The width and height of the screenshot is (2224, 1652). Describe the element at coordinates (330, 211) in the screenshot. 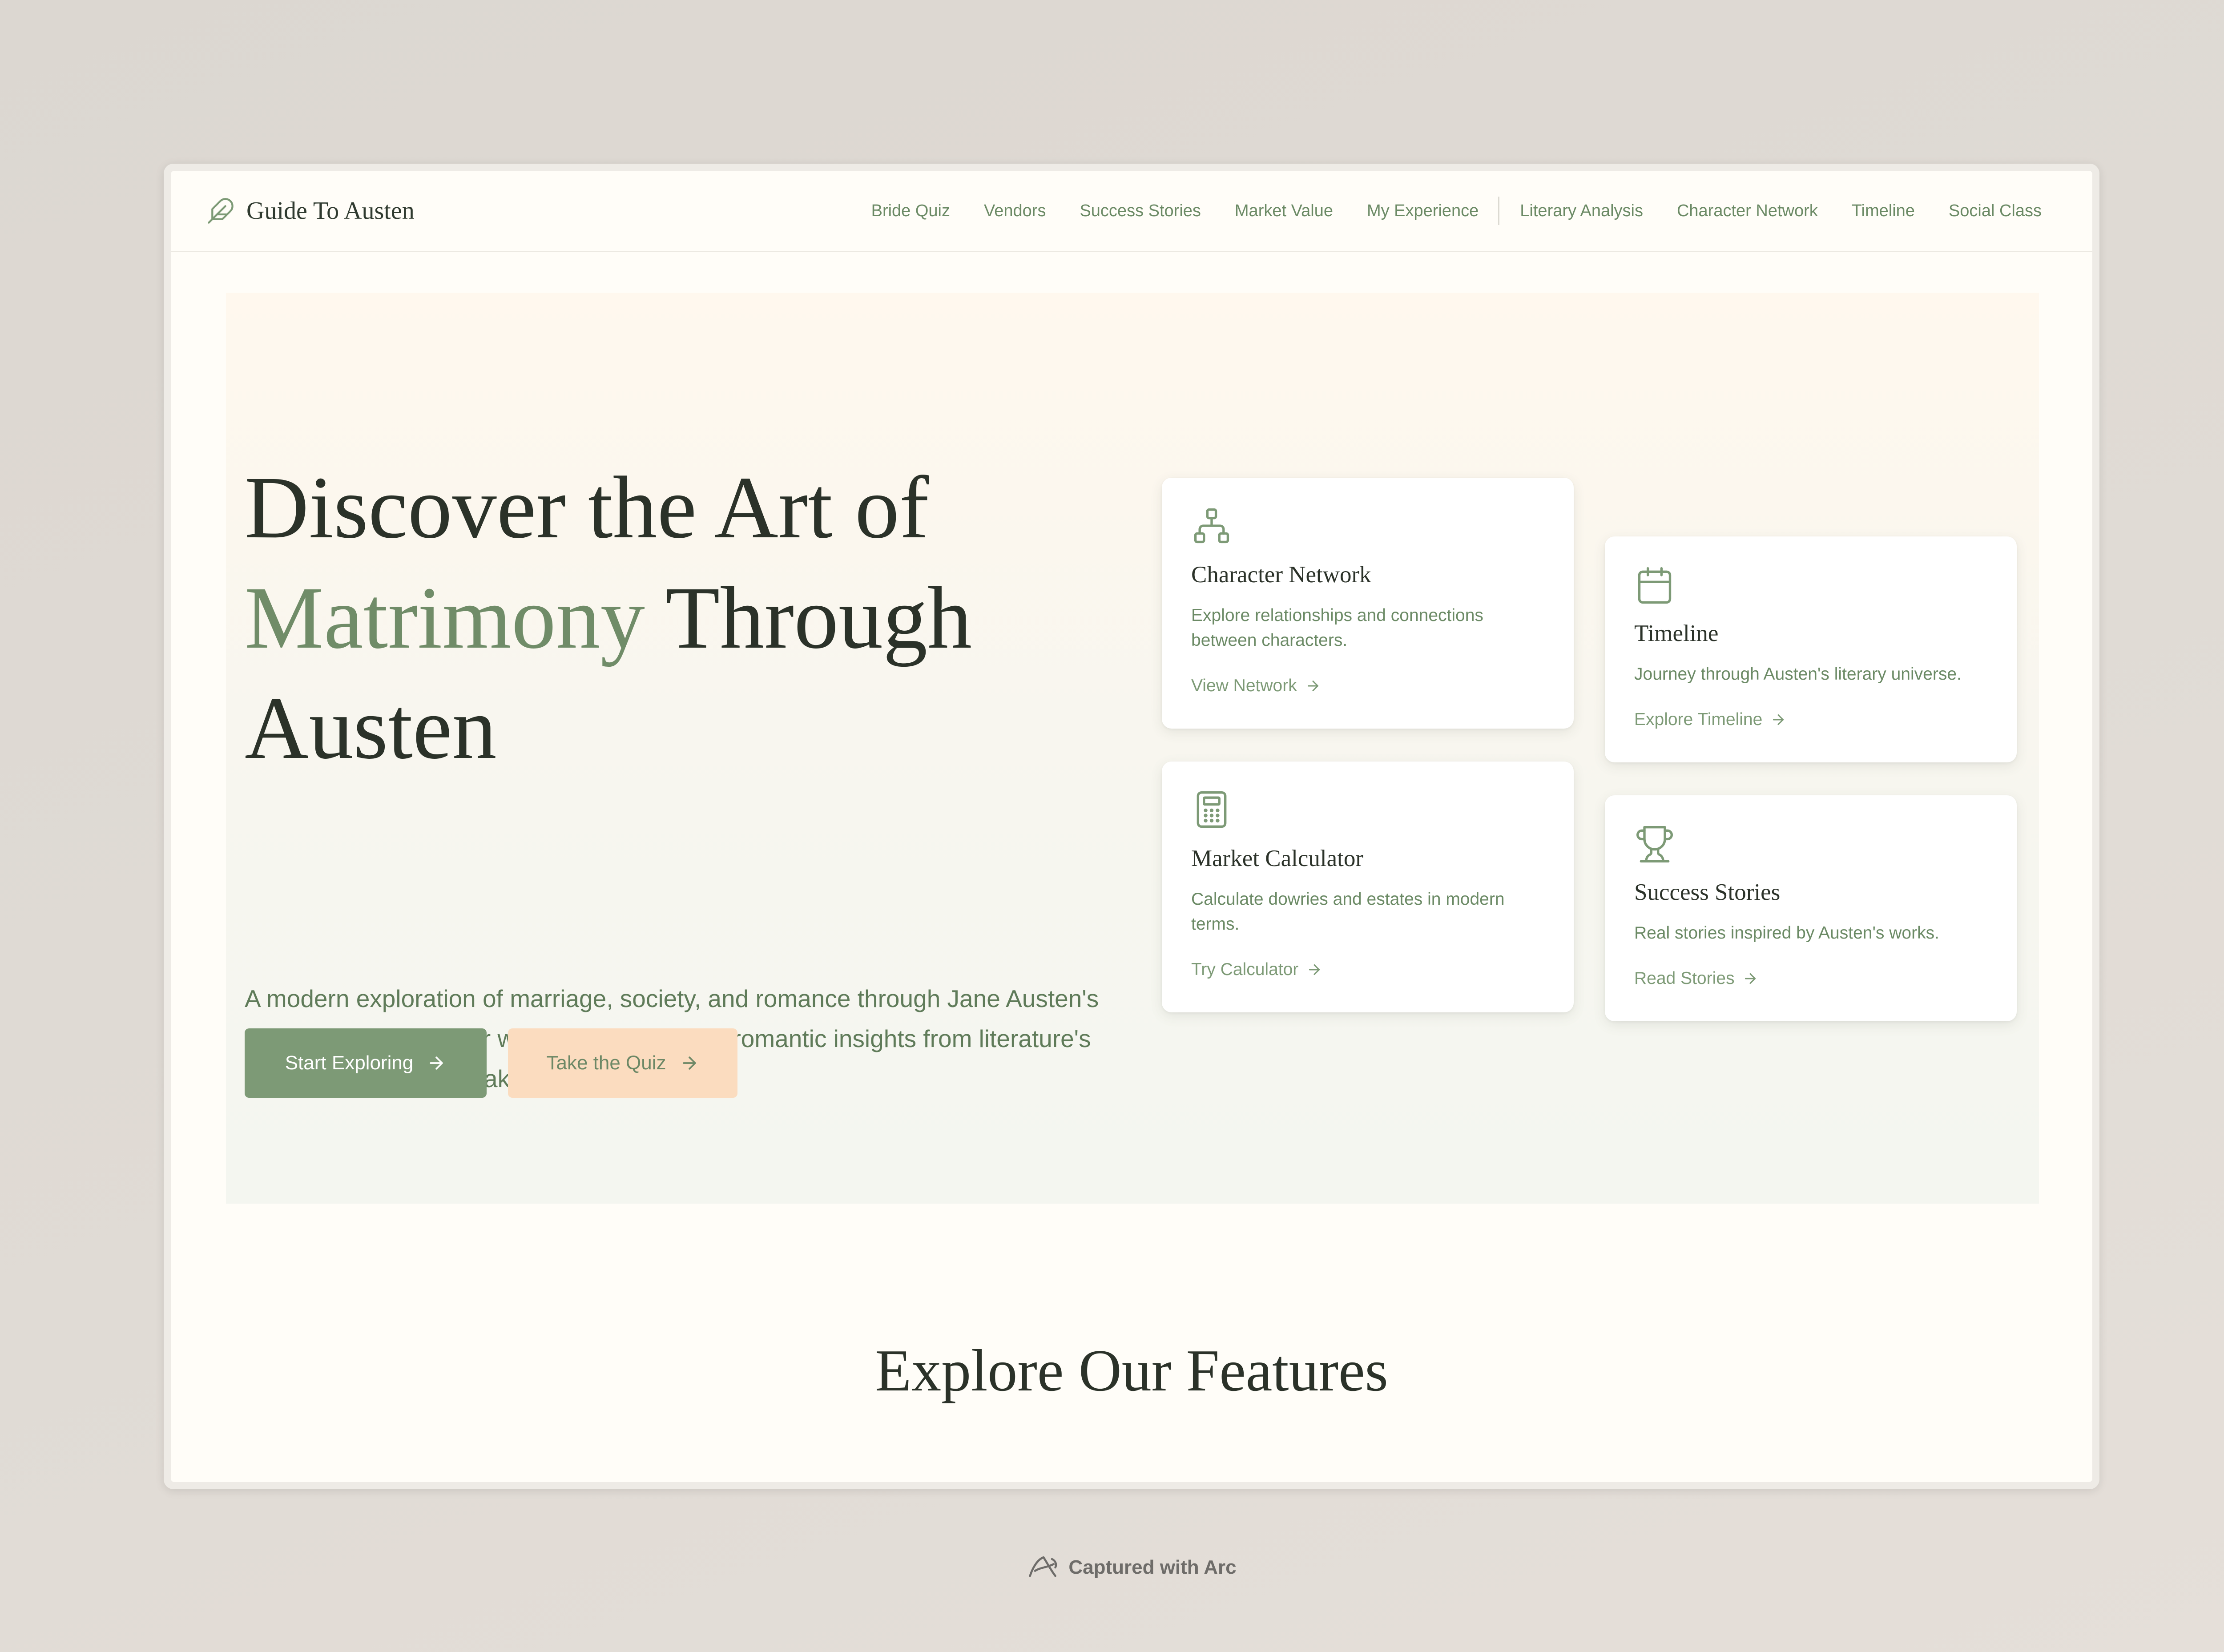

I see `brand-name: Guide To Austen` at that location.